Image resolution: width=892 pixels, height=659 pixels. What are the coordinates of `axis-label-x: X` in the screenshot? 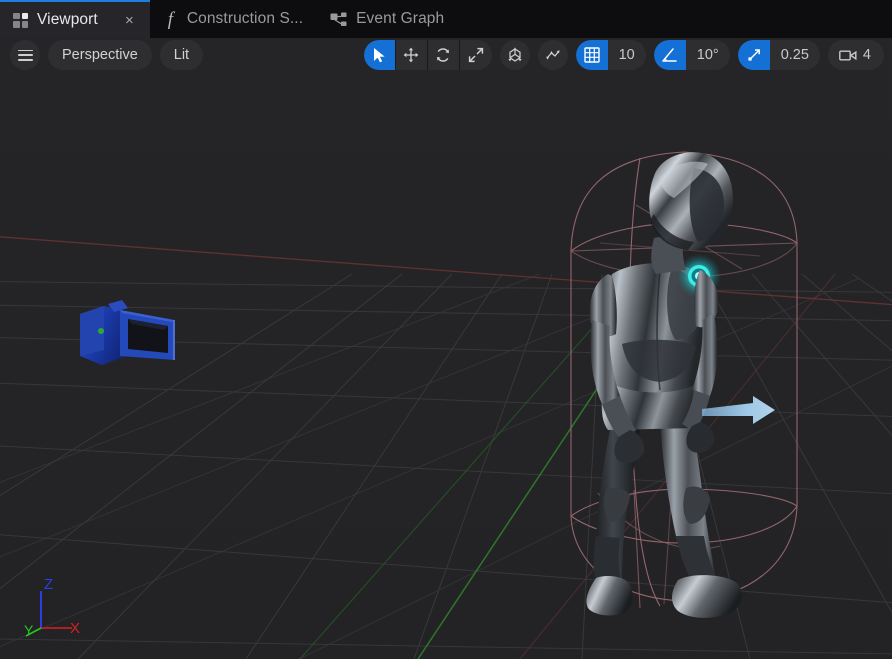 It's located at (75, 628).